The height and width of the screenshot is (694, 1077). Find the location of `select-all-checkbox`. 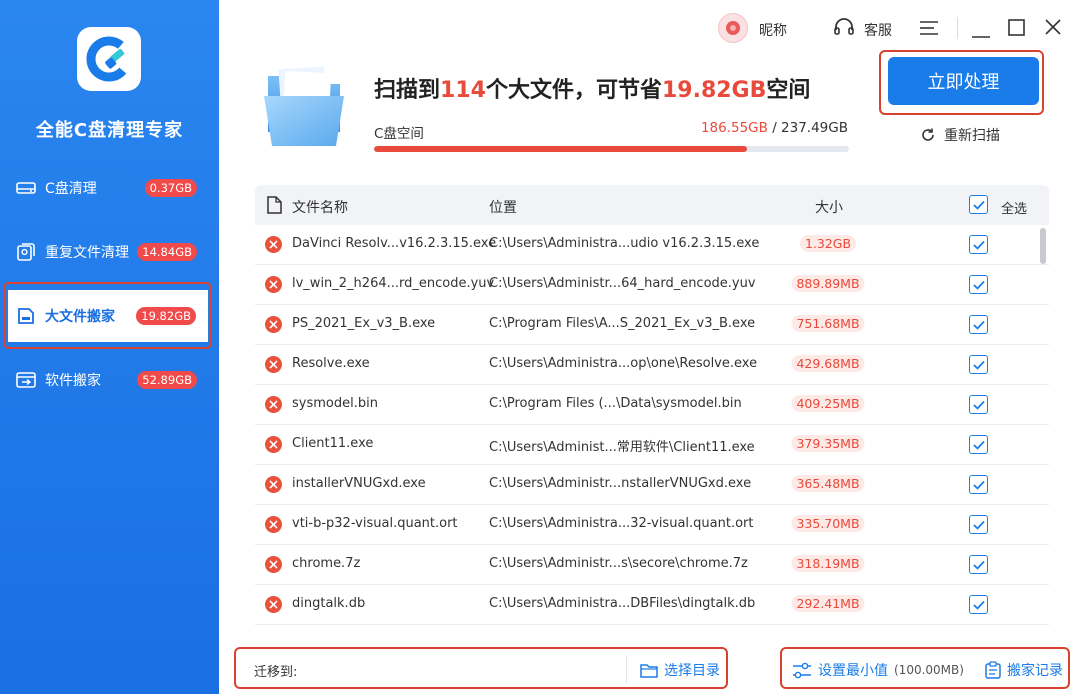

select-all-checkbox is located at coordinates (978, 204).